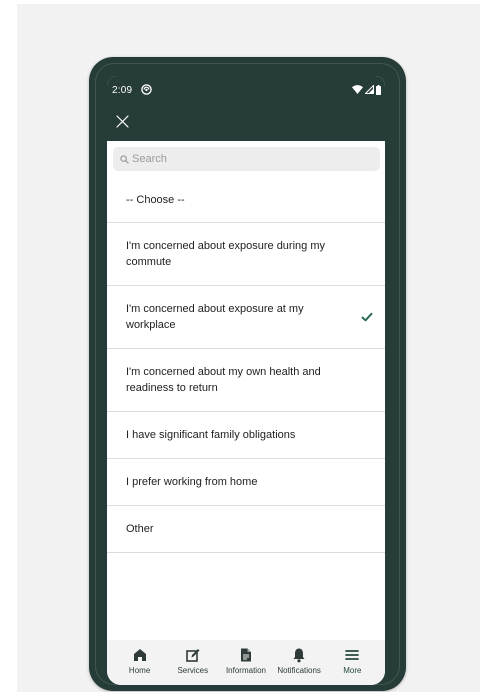 The image size is (483, 692). I want to click on nav-label: Services, so click(193, 670).